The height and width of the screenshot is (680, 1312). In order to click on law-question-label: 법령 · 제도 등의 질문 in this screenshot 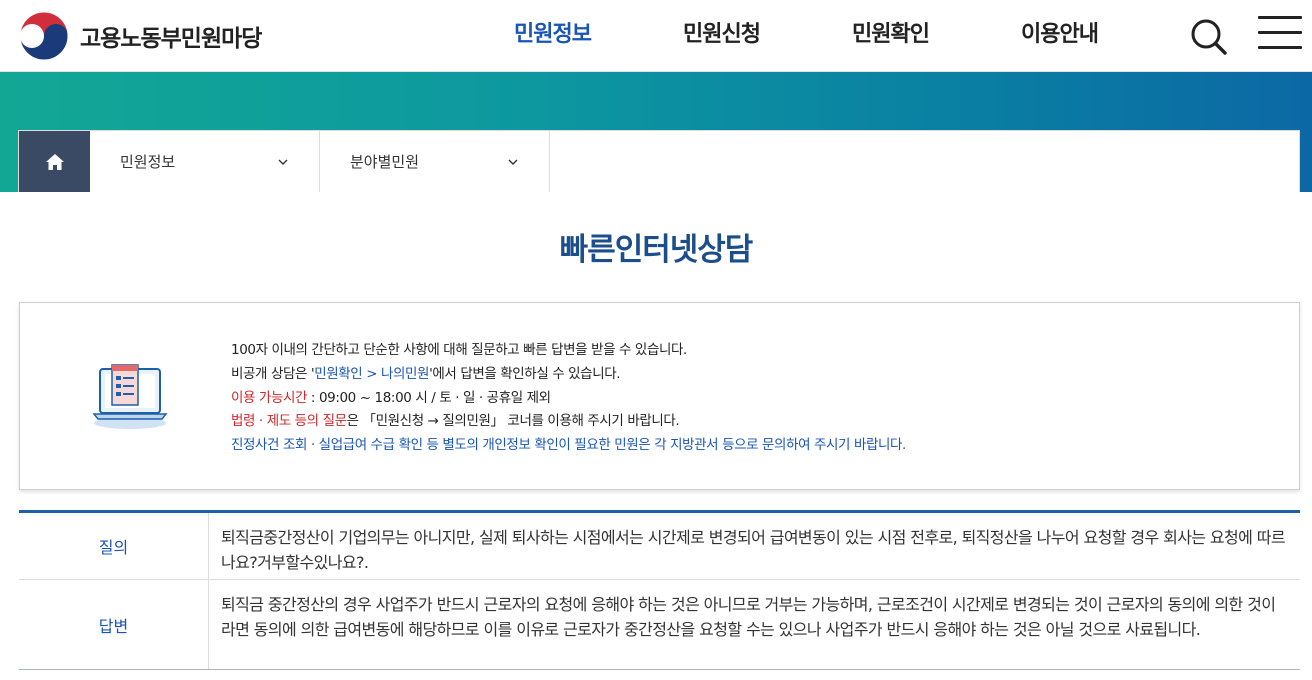, I will do `click(289, 421)`.